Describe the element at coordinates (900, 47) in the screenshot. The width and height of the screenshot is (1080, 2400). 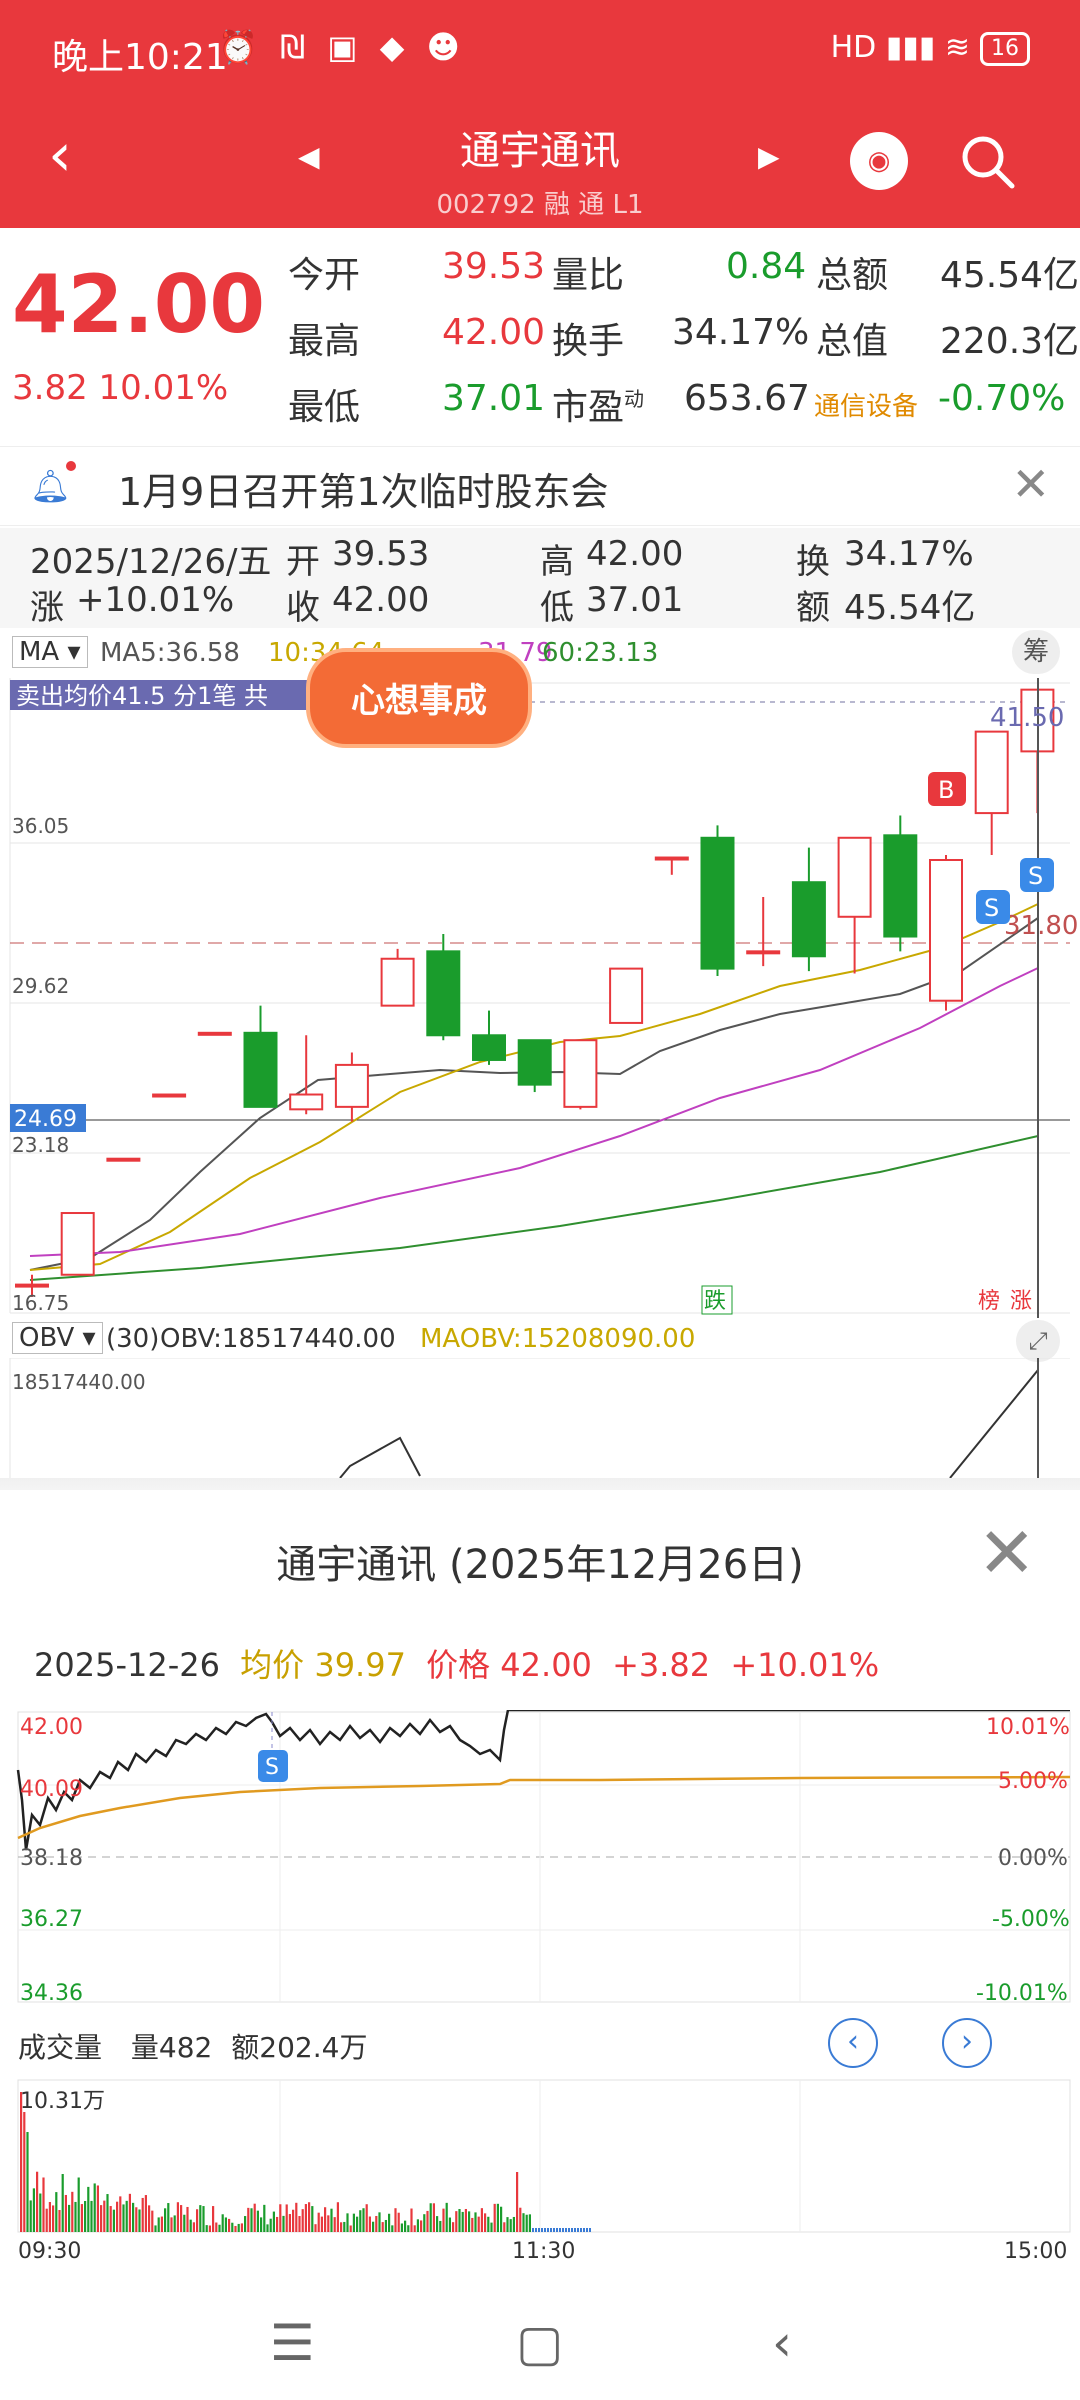
I see `signal-wifi-icons: HD ▮▮▮ ≋` at that location.